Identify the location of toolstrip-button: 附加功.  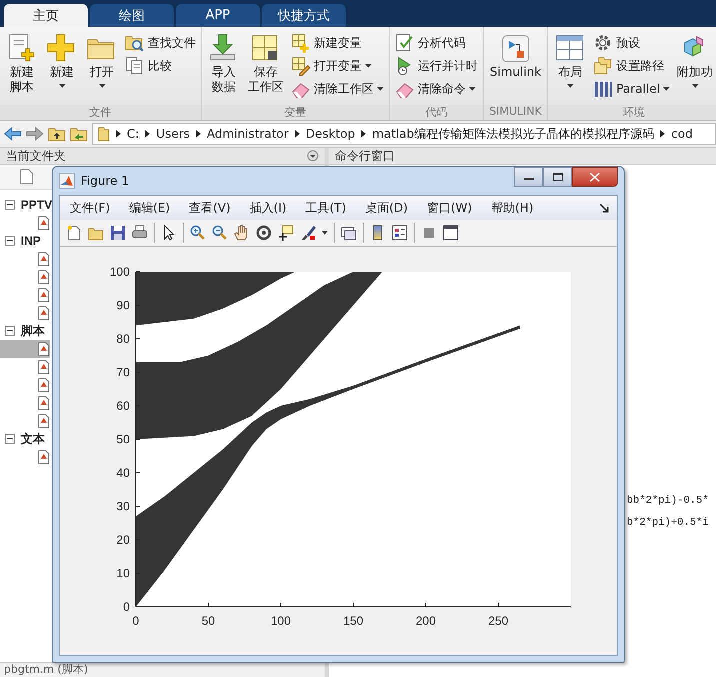
(695, 68).